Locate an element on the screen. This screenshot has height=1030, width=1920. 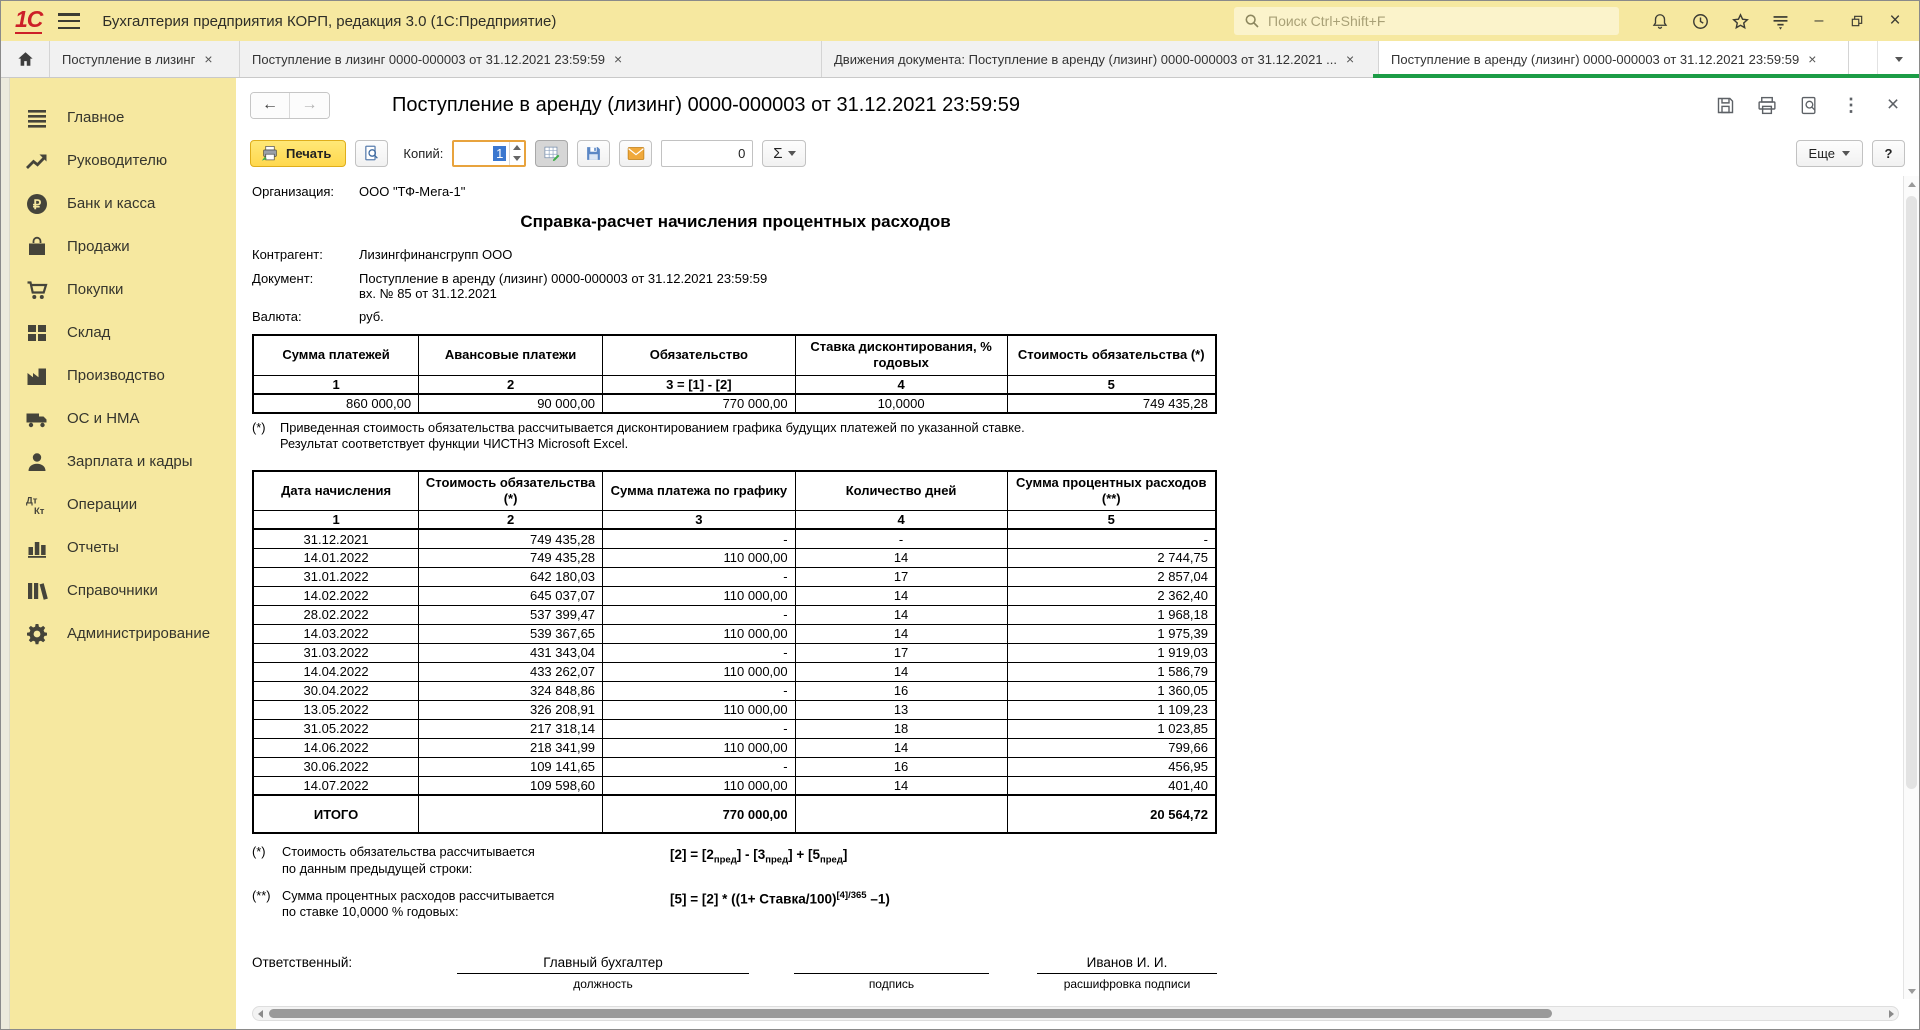
scroll-right-icon is located at coordinates (1891, 1013).